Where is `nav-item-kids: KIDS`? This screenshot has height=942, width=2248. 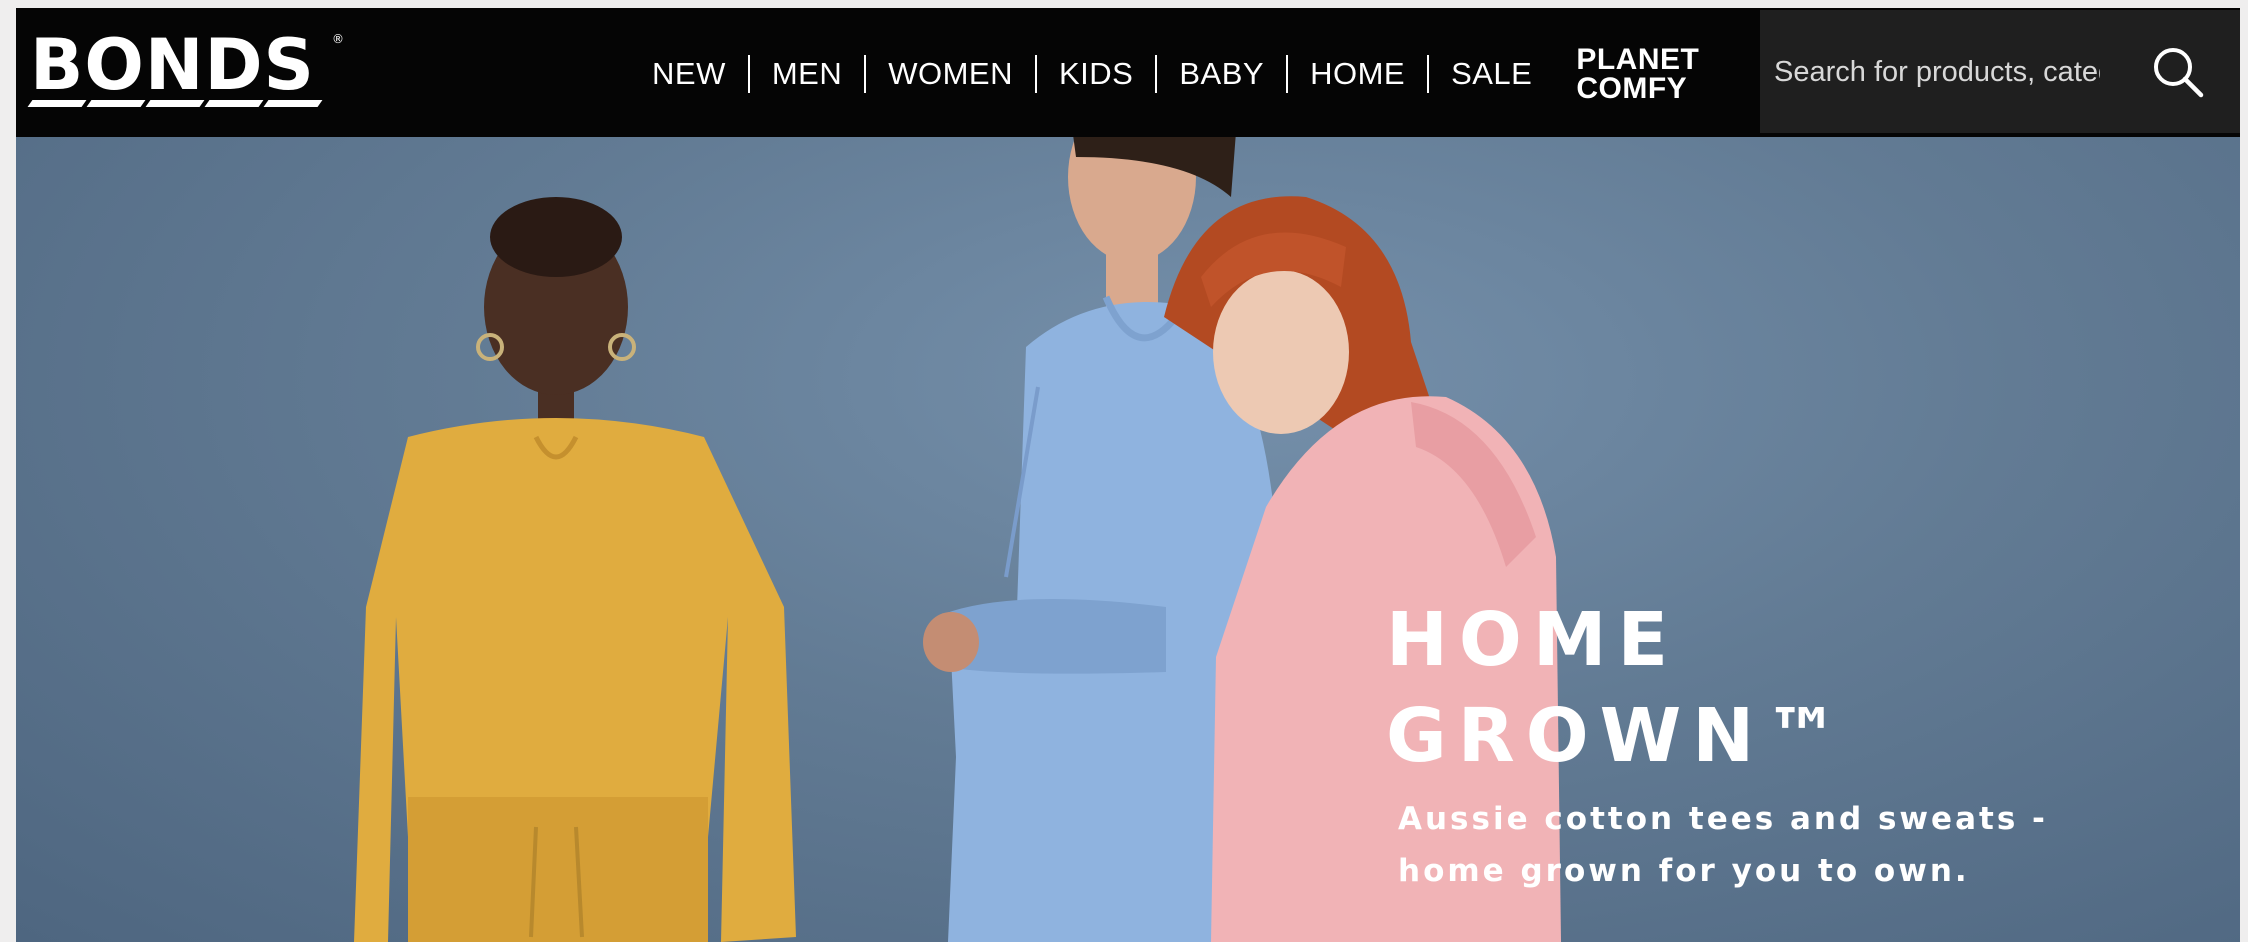
nav-item-kids: KIDS is located at coordinates (1097, 74).